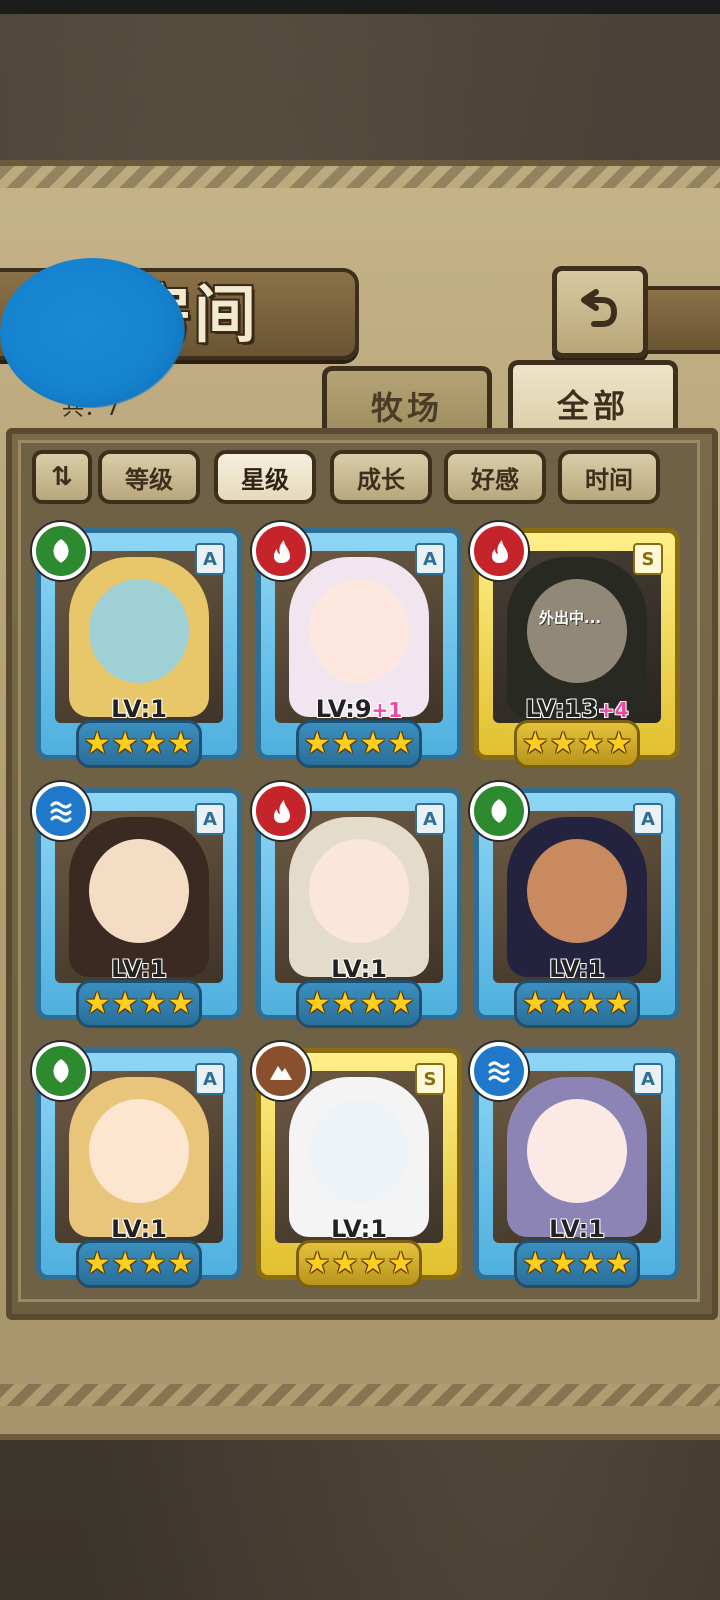 The image size is (720, 1600). What do you see at coordinates (387, 710) in the screenshot?
I see `level-bonus: +1` at bounding box center [387, 710].